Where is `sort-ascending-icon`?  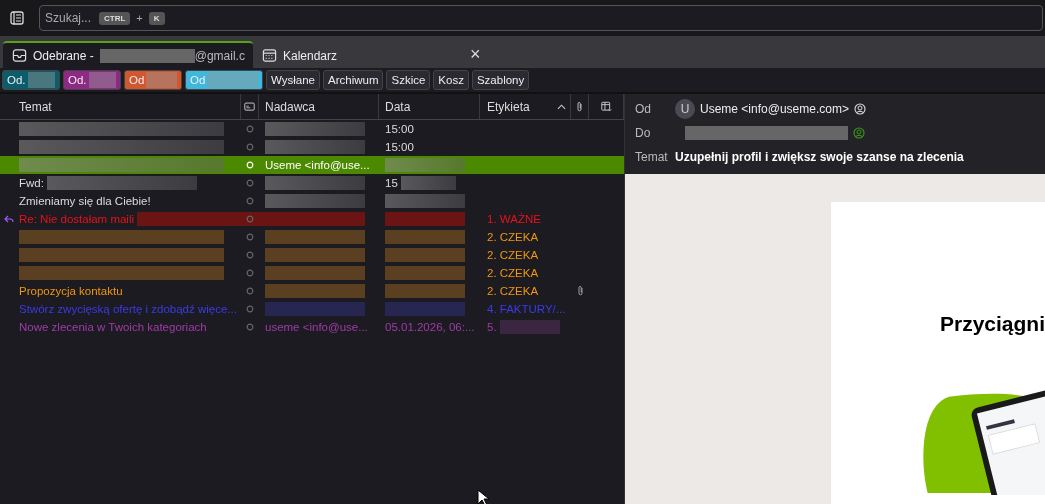 sort-ascending-icon is located at coordinates (561, 106).